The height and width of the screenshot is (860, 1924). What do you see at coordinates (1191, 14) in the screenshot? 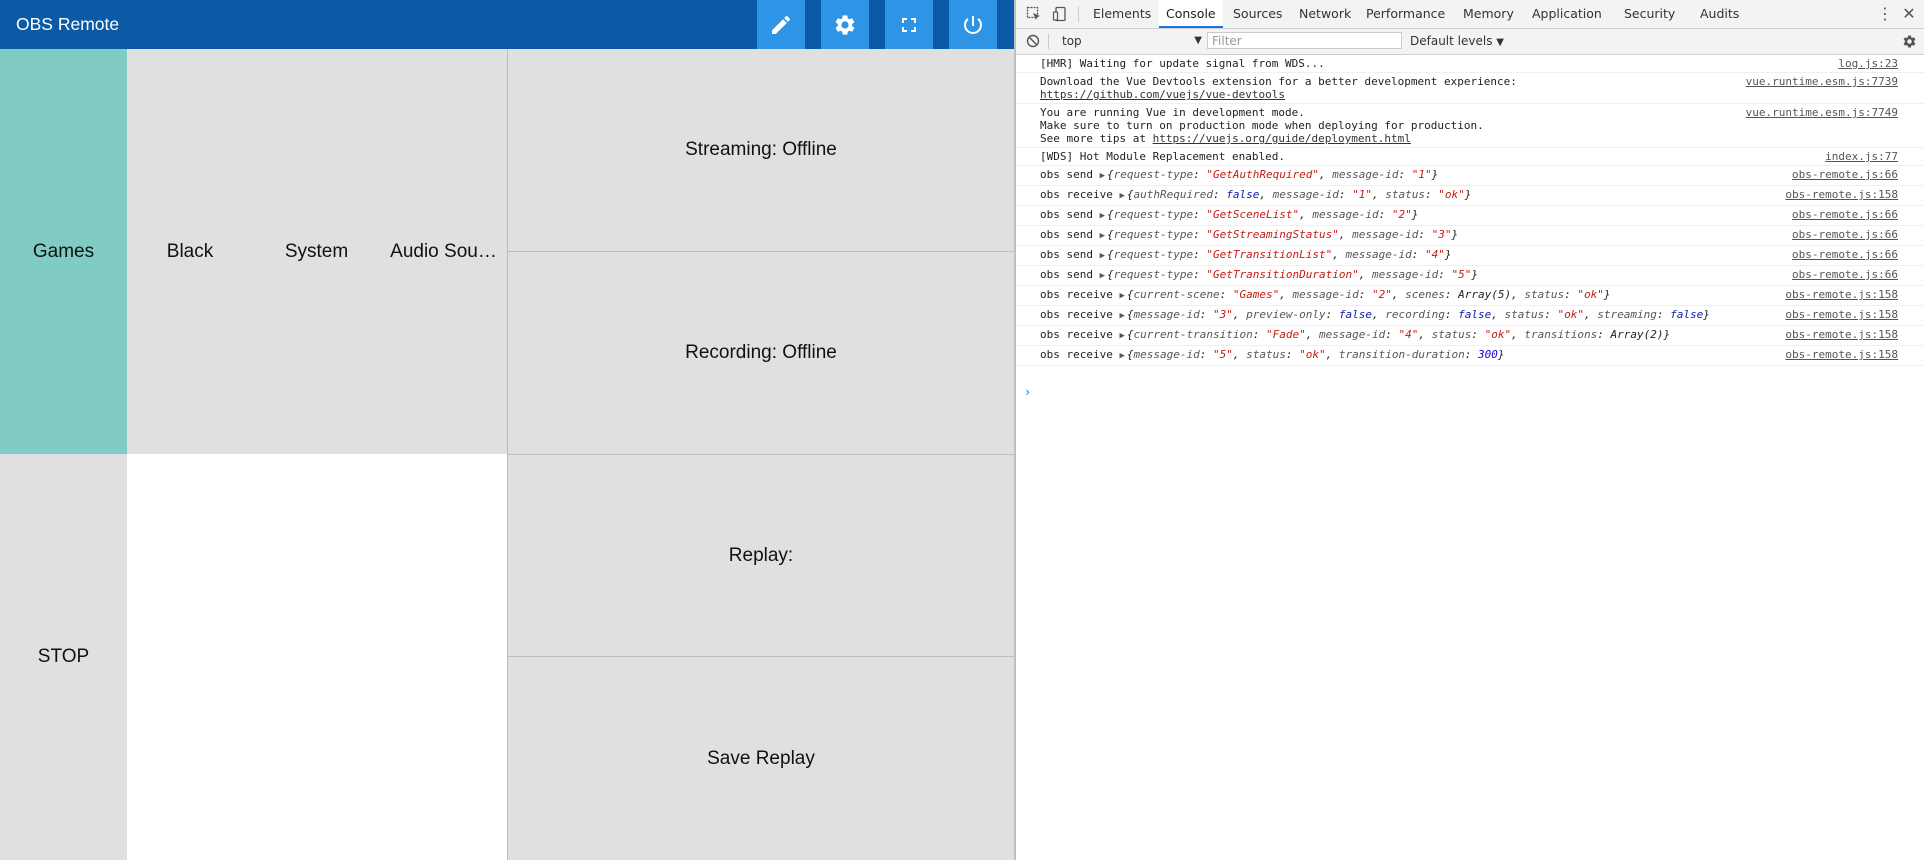
I see `tab-console: Console` at bounding box center [1191, 14].